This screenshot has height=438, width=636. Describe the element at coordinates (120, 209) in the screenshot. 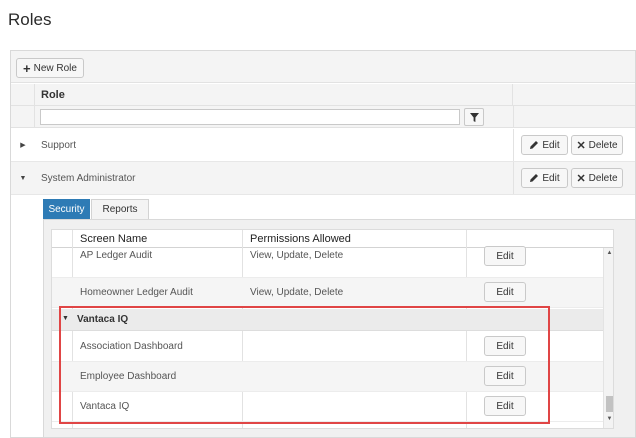

I see `tab-reports: Reports` at that location.